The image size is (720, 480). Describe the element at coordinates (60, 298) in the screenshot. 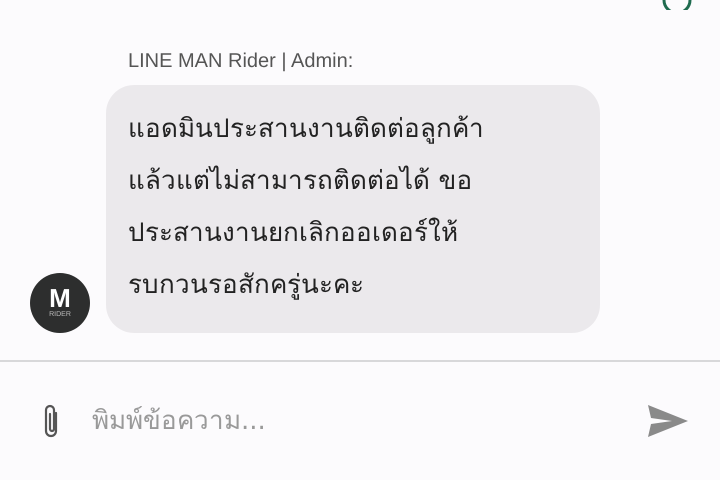

I see `avatar-letter: M` at that location.